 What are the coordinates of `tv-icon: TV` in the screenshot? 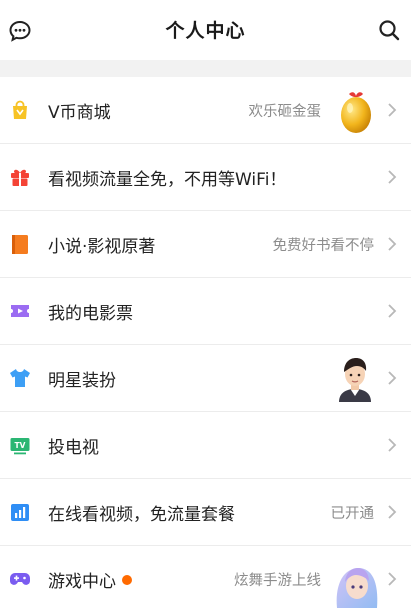 It's located at (20, 446).